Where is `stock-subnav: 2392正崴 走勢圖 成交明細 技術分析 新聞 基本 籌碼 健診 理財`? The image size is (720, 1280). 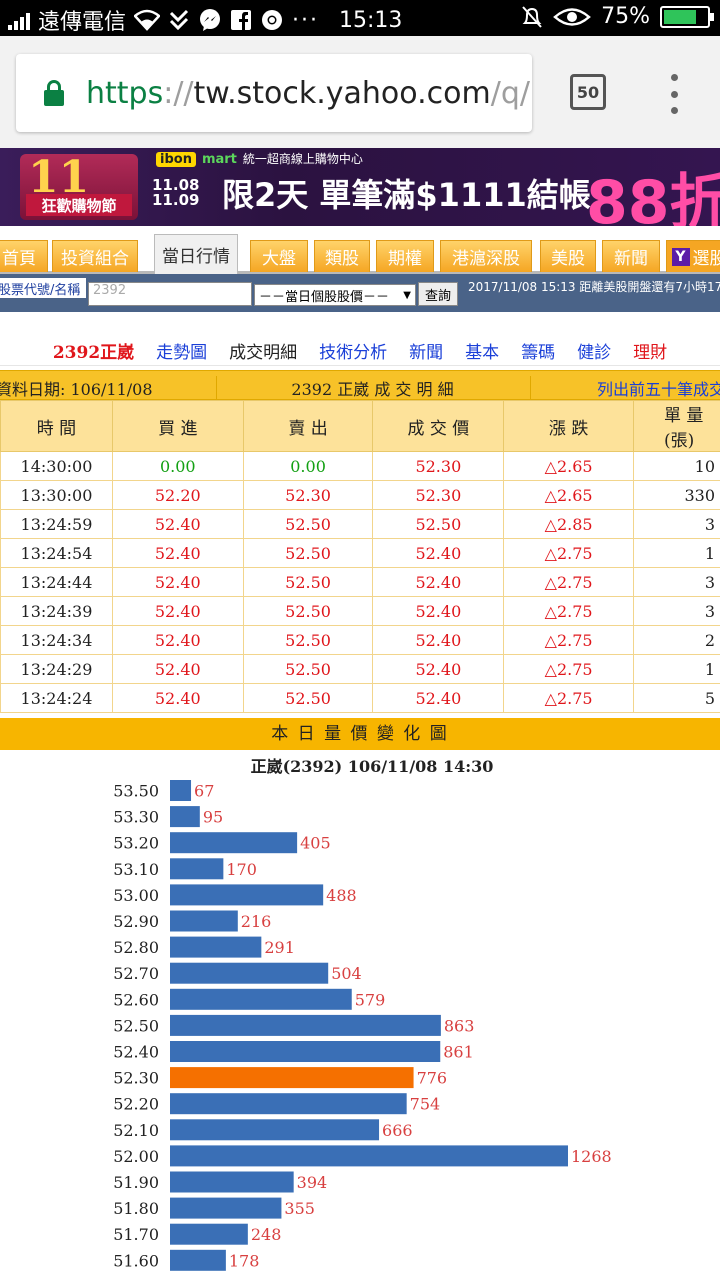
stock-subnav: 2392正崴 走勢圖 成交明細 技術分析 新聞 基本 籌碼 健診 理財 is located at coordinates (360, 351).